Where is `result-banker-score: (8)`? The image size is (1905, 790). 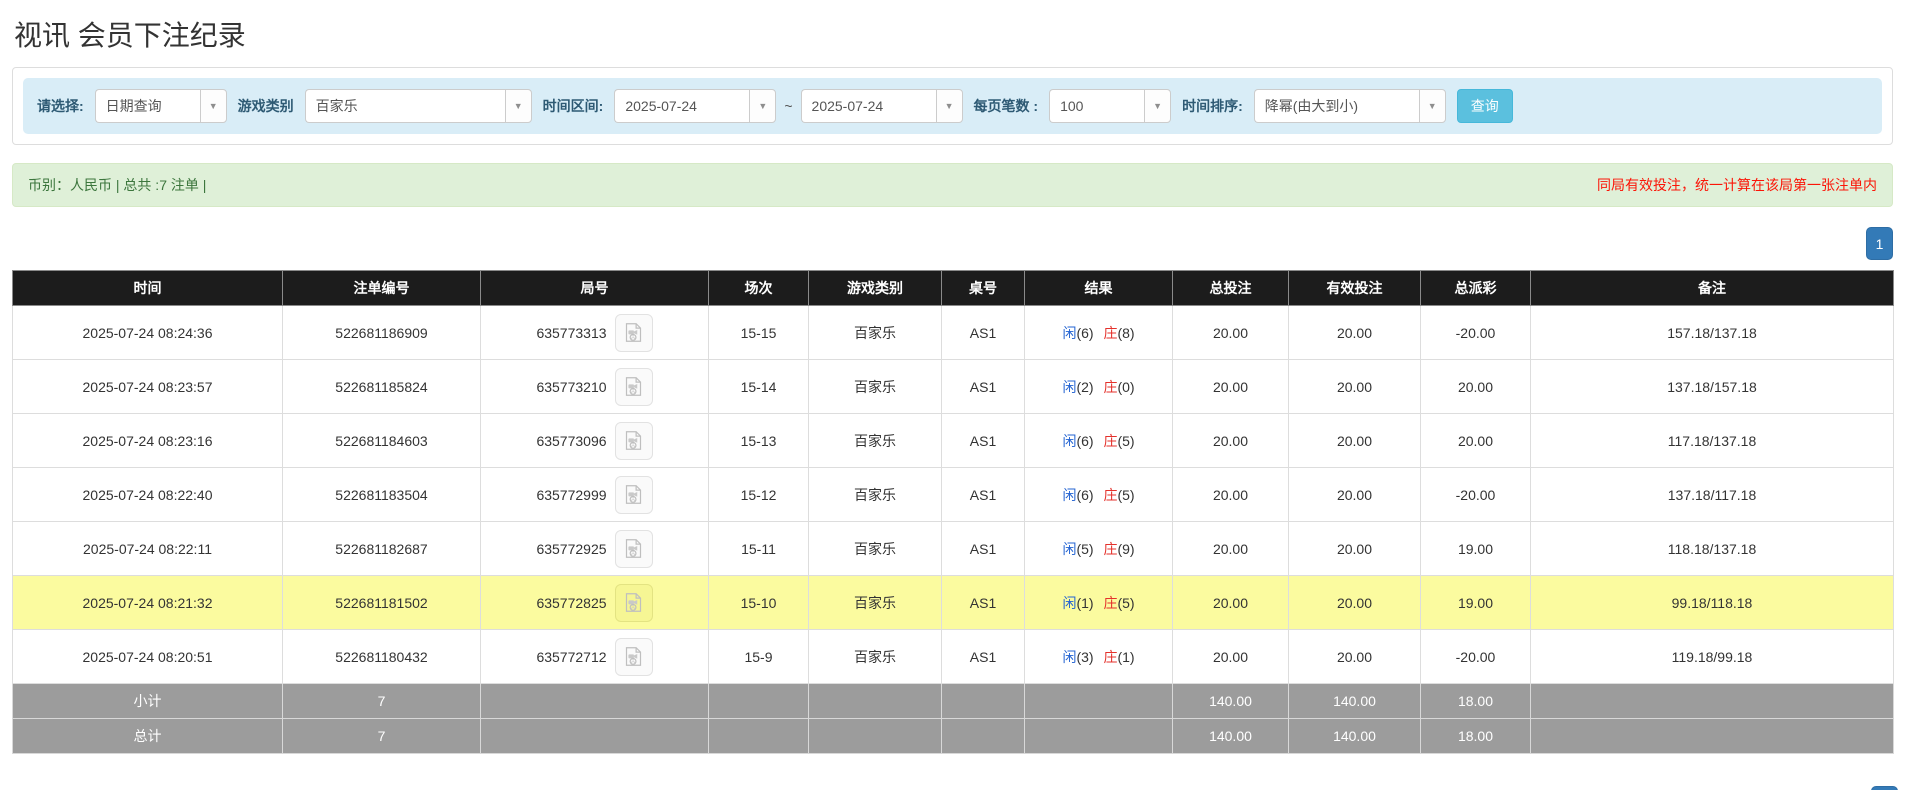 result-banker-score: (8) is located at coordinates (1126, 332).